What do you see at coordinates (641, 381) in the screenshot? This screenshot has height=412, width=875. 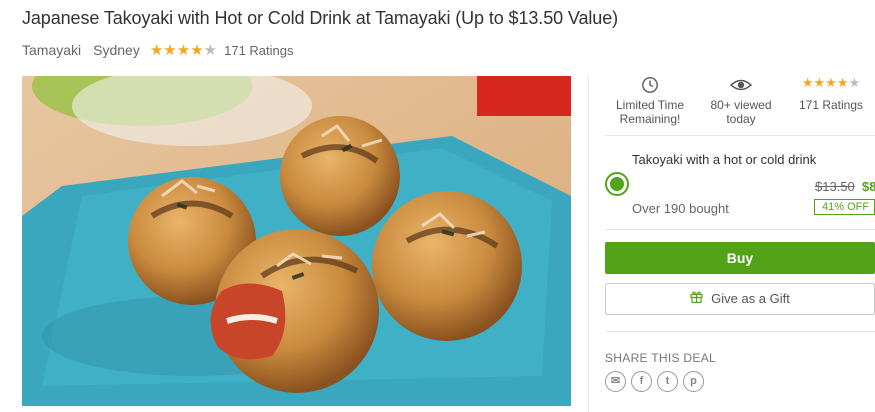 I see `facebook-icon: f` at bounding box center [641, 381].